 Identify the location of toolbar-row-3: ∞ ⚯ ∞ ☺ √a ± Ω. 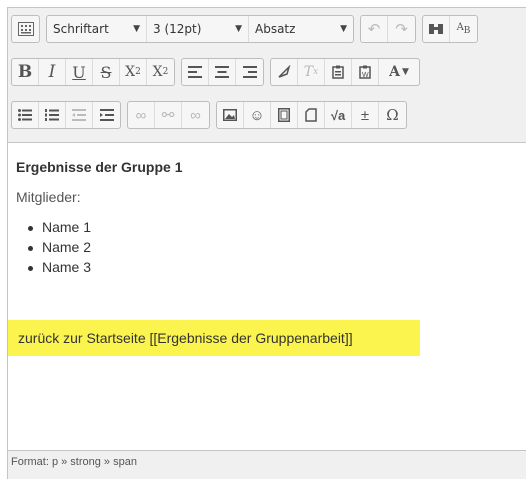
(212, 115).